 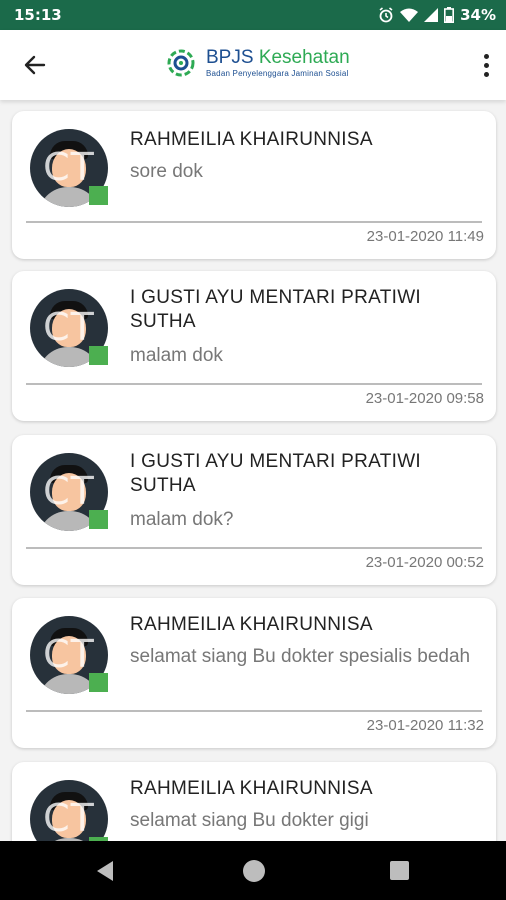 What do you see at coordinates (425, 725) in the screenshot?
I see `chat-timestamp: 23-01-2020 11:32` at bounding box center [425, 725].